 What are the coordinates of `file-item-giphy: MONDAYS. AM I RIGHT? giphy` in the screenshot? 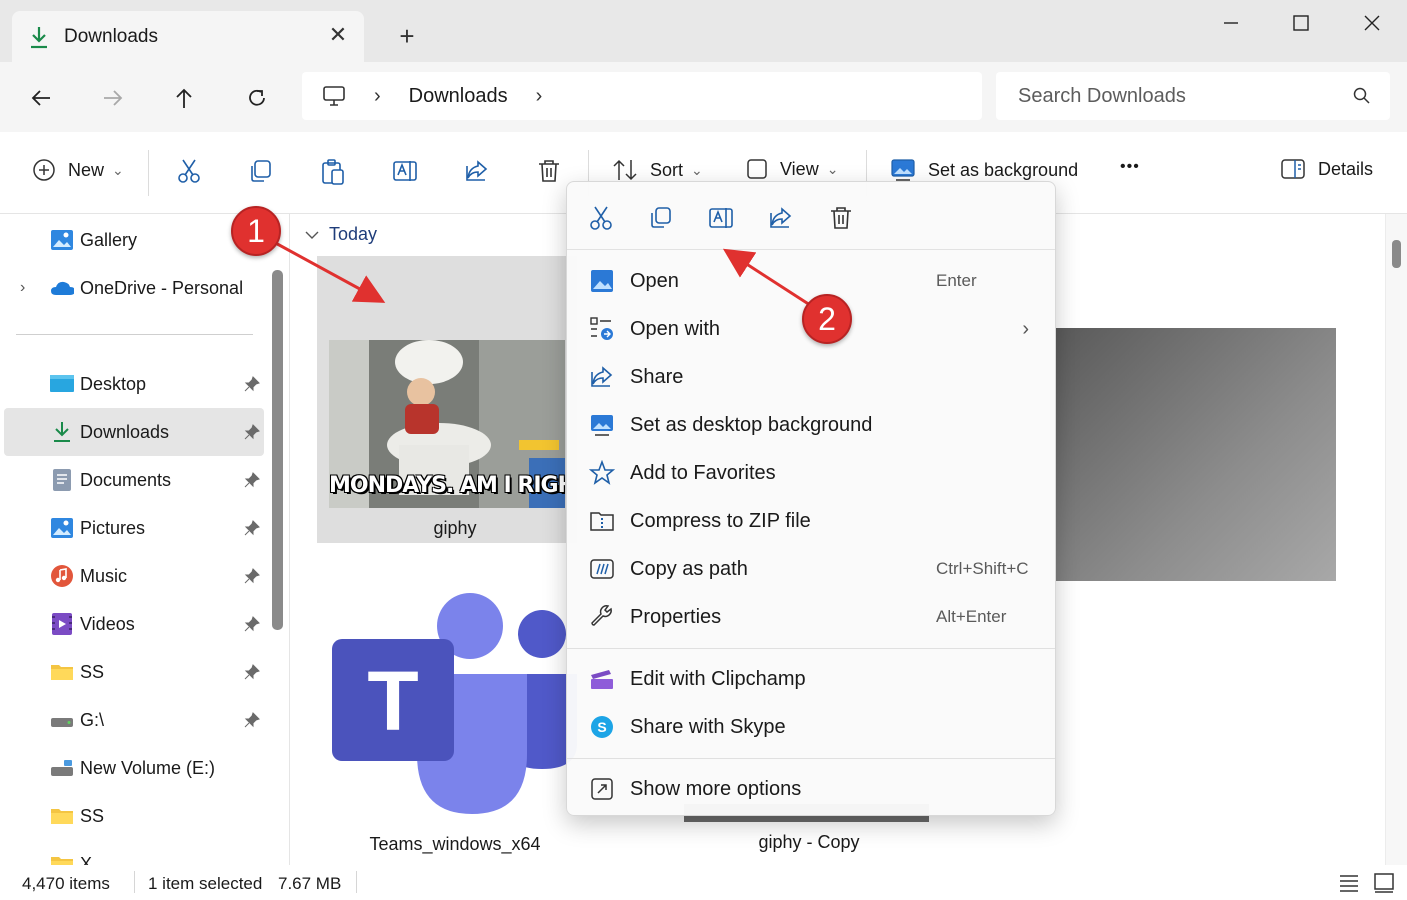 It's located at (447, 399).